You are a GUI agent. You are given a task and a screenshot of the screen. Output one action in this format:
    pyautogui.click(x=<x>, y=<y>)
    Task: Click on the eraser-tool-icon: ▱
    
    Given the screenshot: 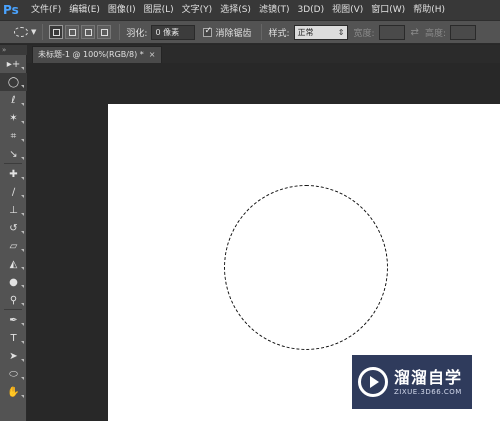 What is the action you would take?
    pyautogui.click(x=13, y=246)
    